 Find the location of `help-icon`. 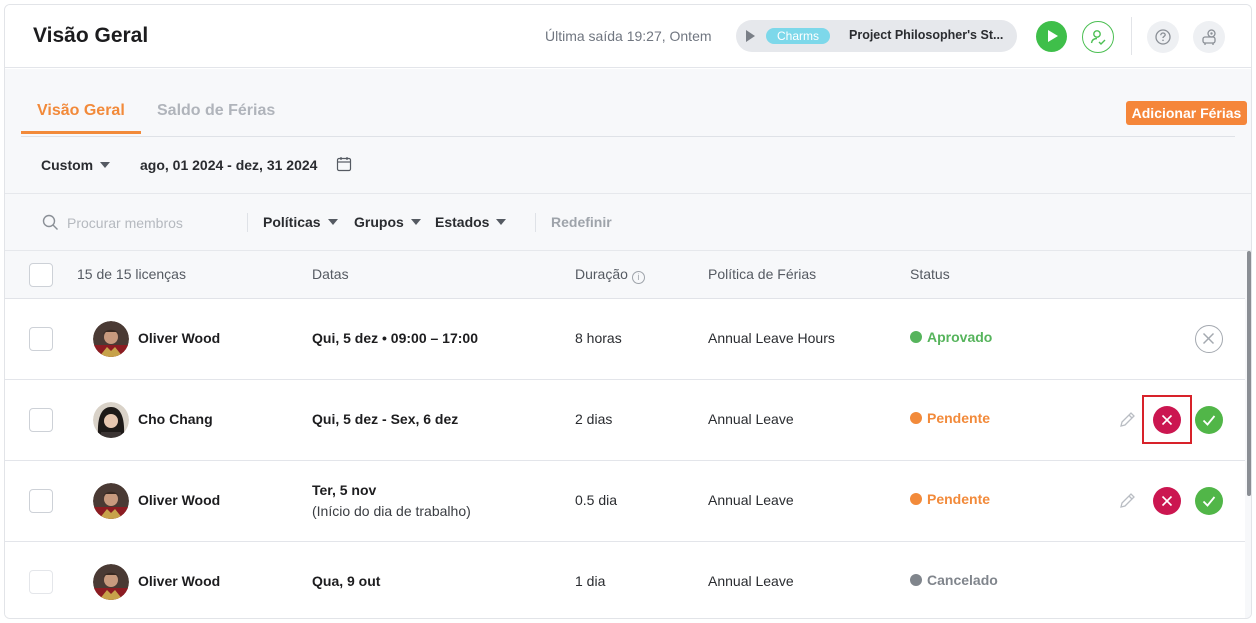

help-icon is located at coordinates (1163, 37).